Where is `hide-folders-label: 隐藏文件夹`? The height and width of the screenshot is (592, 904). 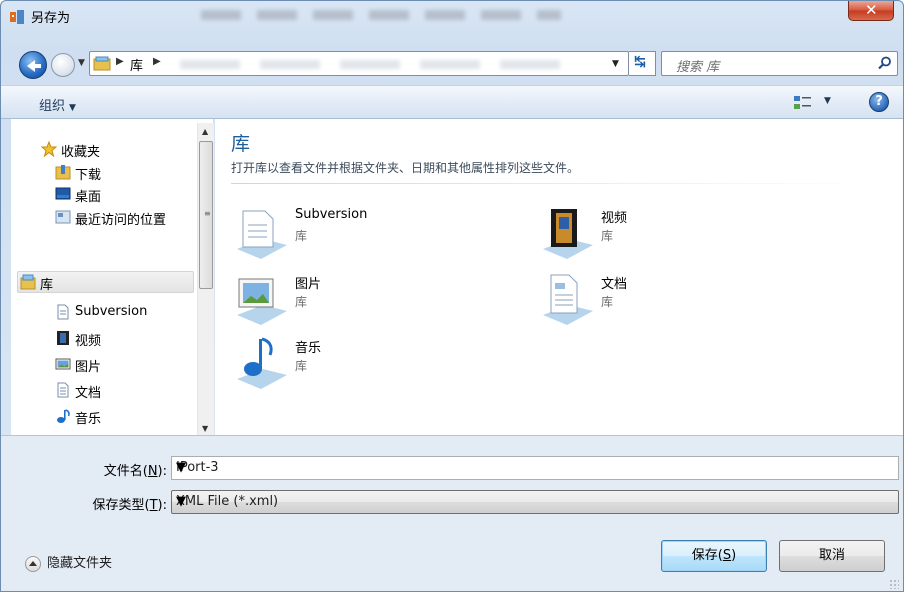 hide-folders-label: 隐藏文件夹 is located at coordinates (80, 563).